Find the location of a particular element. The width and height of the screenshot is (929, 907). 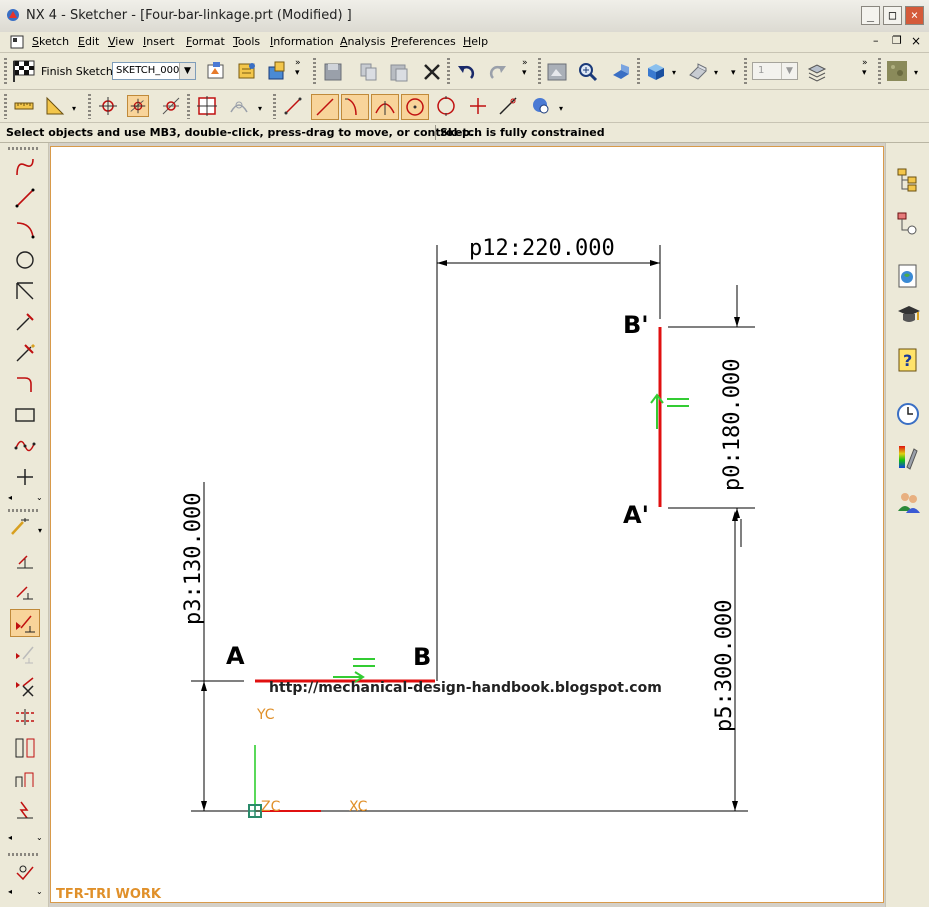

alternate-solution-icon is located at coordinates (25, 748).